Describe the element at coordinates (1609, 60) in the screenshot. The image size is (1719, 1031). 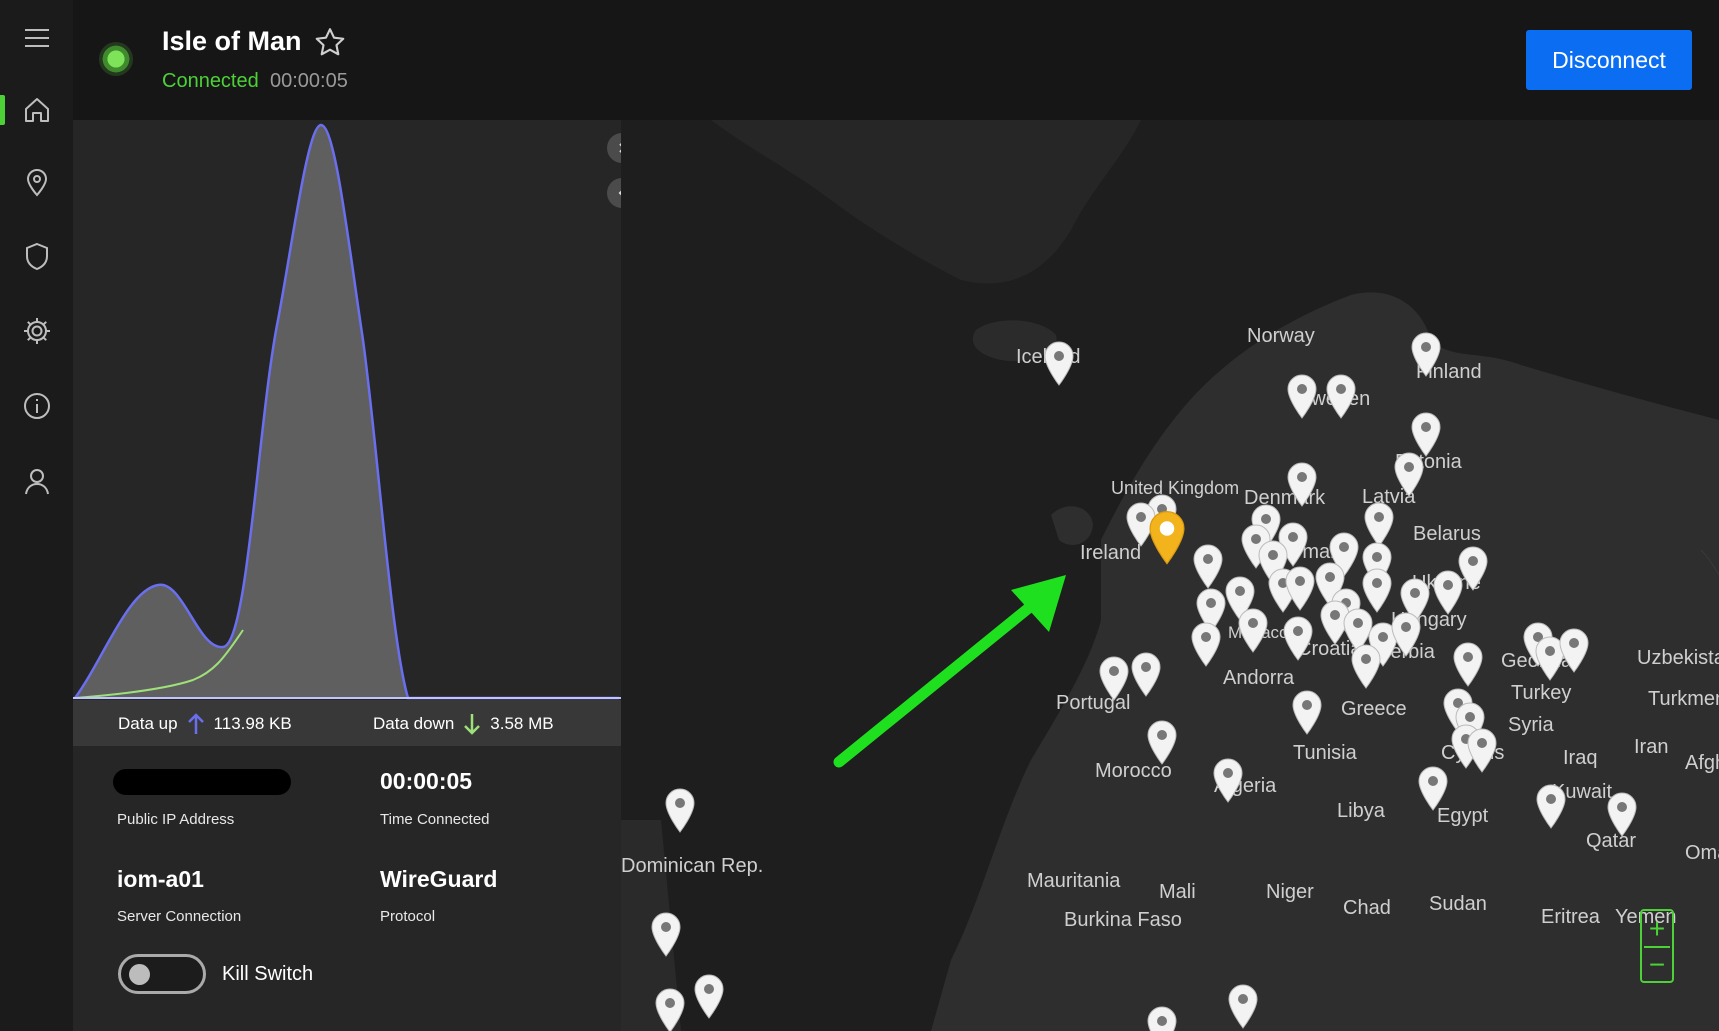
I see `disconnect-button: Disconnect` at that location.